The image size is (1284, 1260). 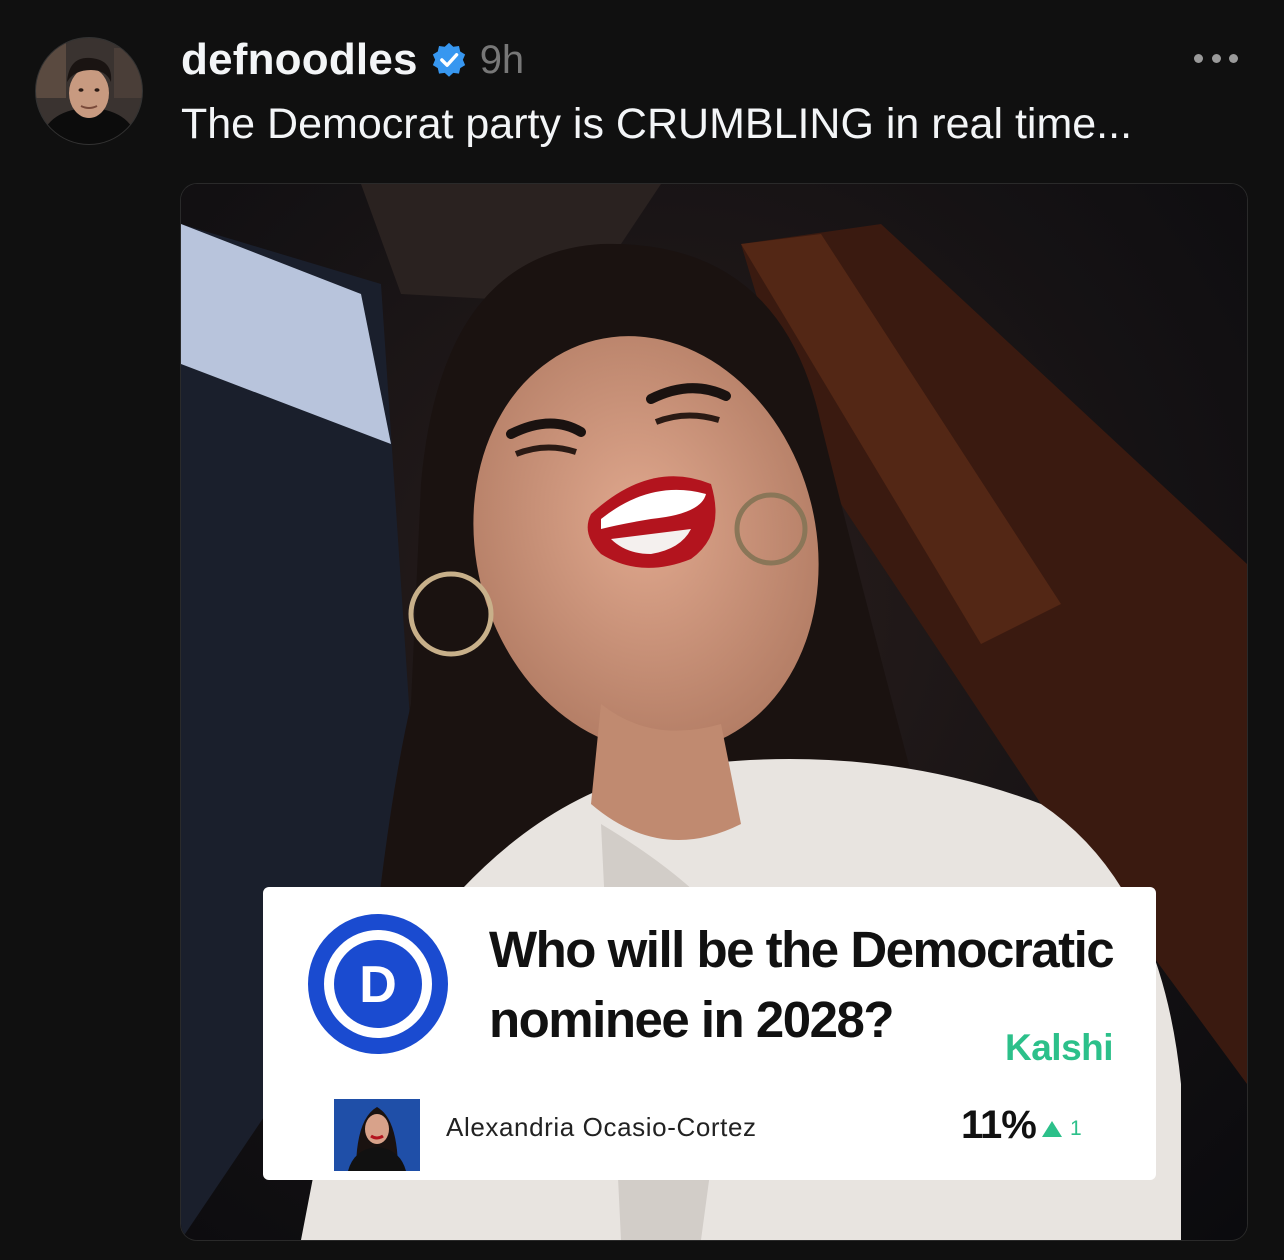 I want to click on more-options-icon, so click(x=1216, y=58).